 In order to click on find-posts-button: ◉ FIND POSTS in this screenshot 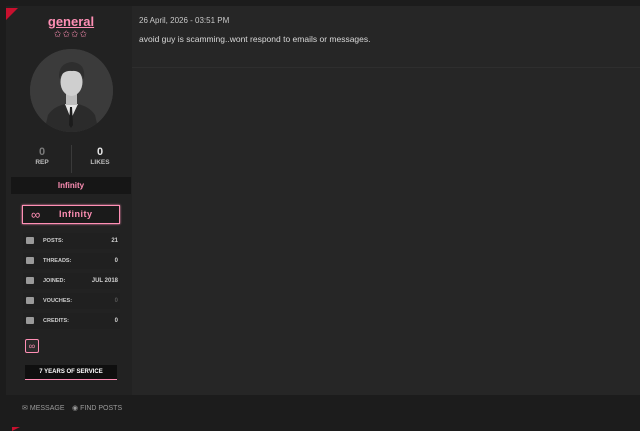, I will do `click(97, 408)`.